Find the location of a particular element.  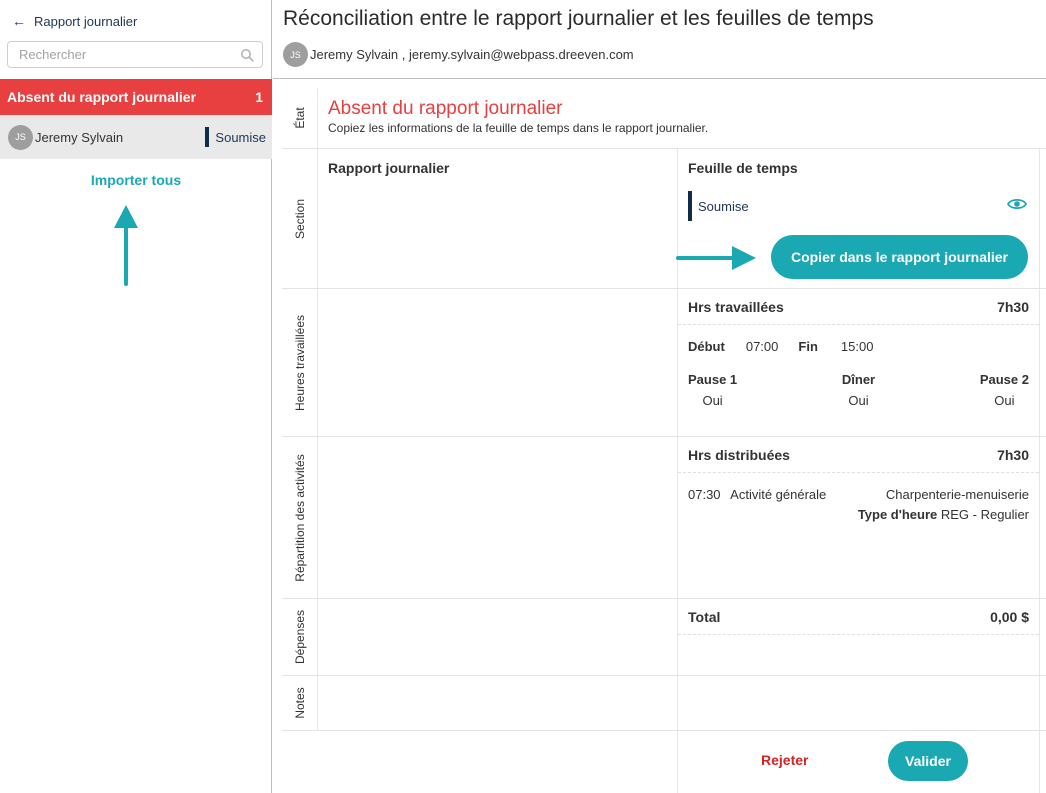

pause-item: Dîner Oui is located at coordinates (858, 390).